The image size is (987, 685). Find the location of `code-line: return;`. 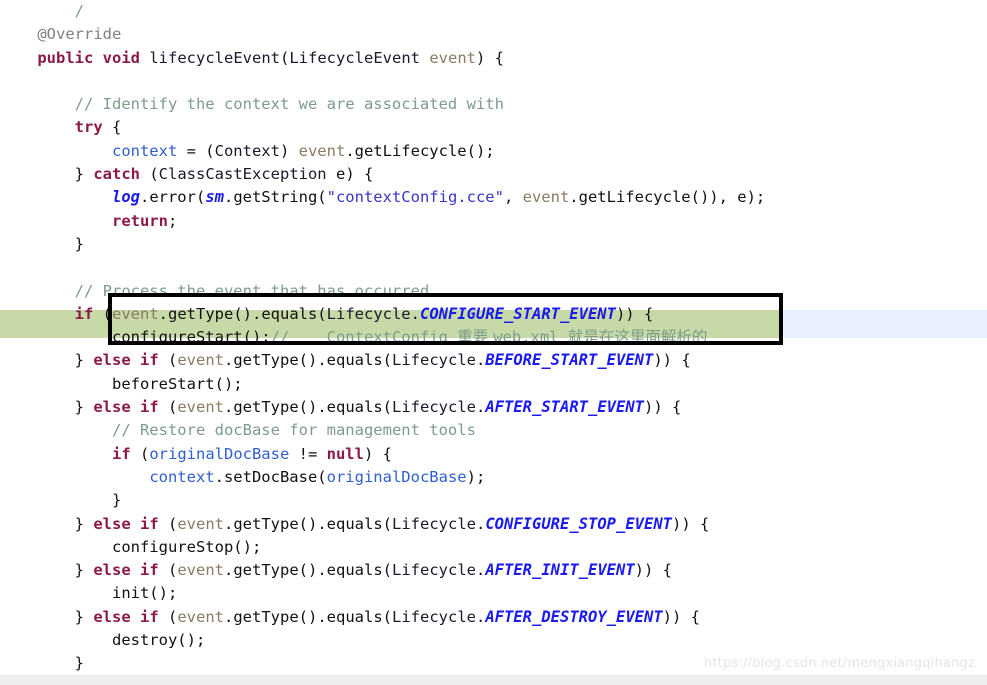

code-line: return; is located at coordinates (144, 220).